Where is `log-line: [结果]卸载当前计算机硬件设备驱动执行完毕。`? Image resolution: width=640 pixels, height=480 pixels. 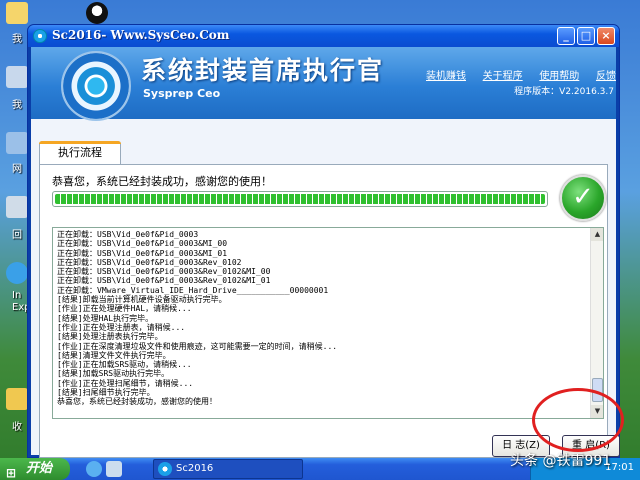 log-line: [结果]卸载当前计算机硬件设备驱动执行完毕。 is located at coordinates (142, 300).